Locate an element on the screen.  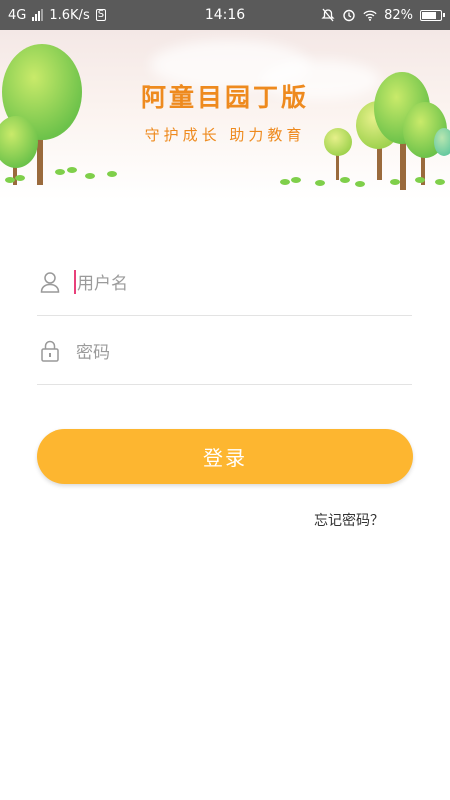
forgot-password-link: 忘记密码？ is located at coordinates (349, 520).